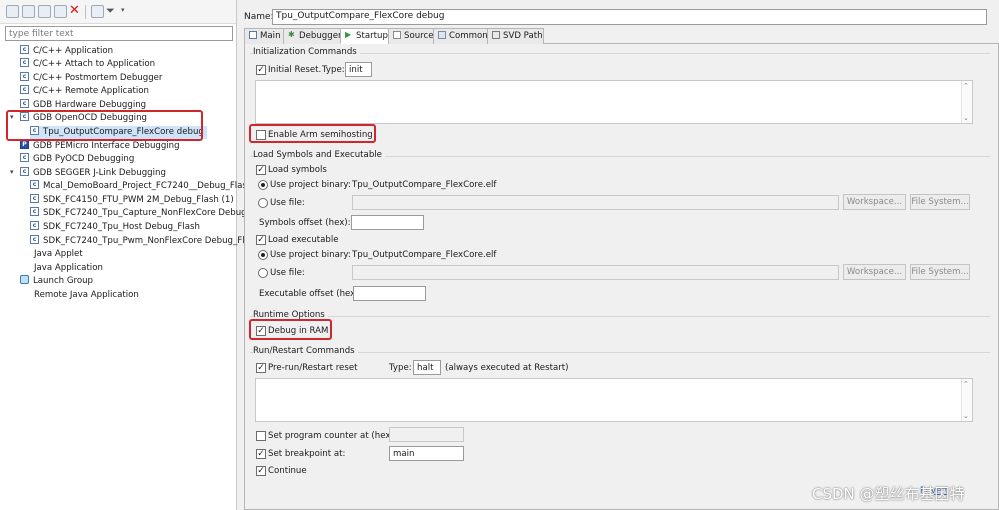 This screenshot has height=510, width=999. Describe the element at coordinates (427, 367) in the screenshot. I see `restart-type-input: halt` at that location.